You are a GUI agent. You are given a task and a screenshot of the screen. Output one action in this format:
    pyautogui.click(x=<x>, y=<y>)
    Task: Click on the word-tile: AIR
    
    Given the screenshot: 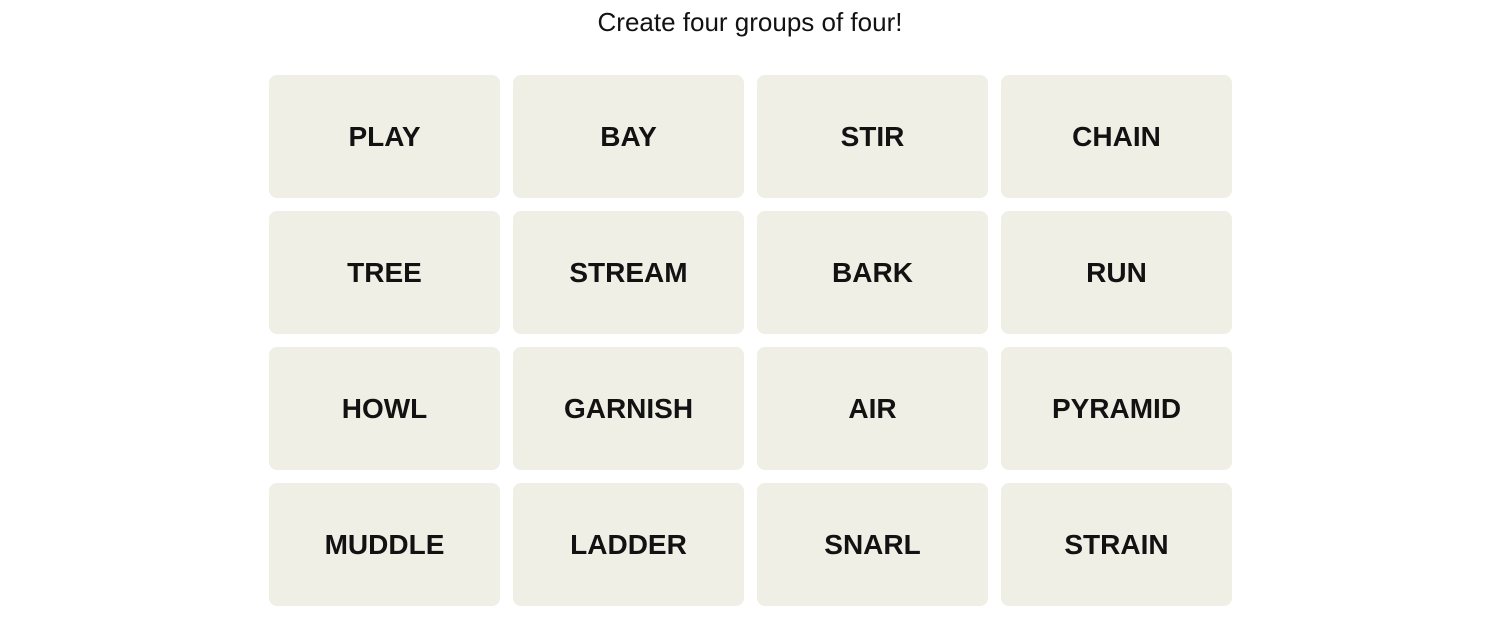 What is the action you would take?
    pyautogui.click(x=872, y=408)
    